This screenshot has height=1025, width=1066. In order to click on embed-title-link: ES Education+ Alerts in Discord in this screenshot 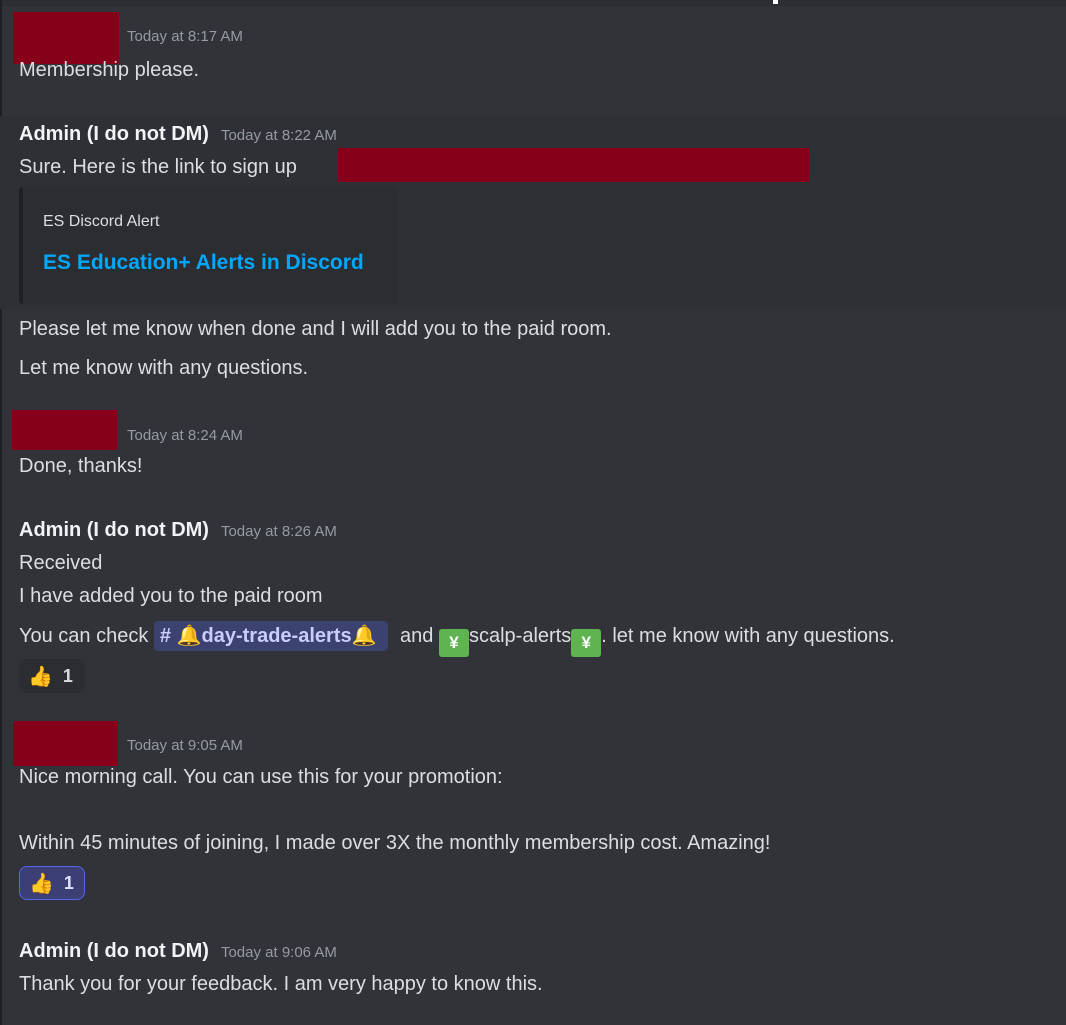, I will do `click(203, 263)`.